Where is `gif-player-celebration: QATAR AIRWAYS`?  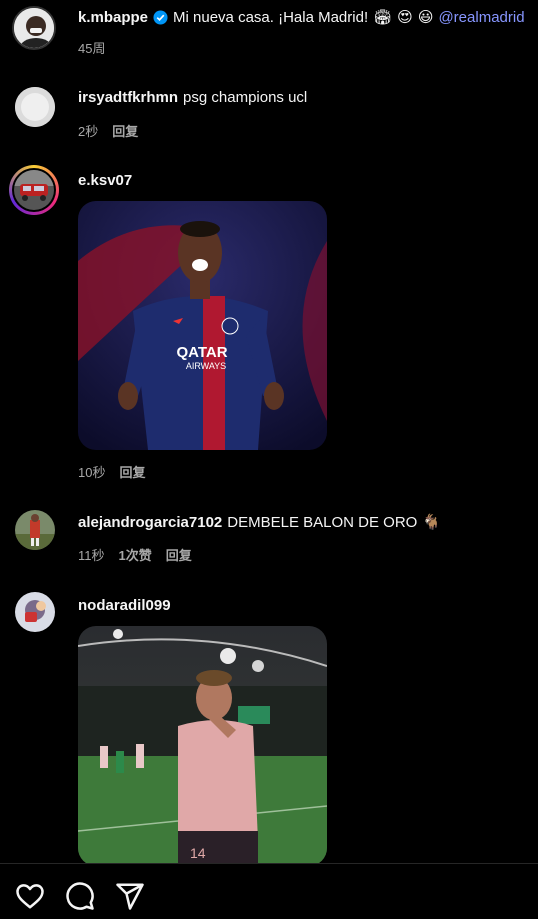
gif-player-celebration: QATAR AIRWAYS is located at coordinates (202, 325).